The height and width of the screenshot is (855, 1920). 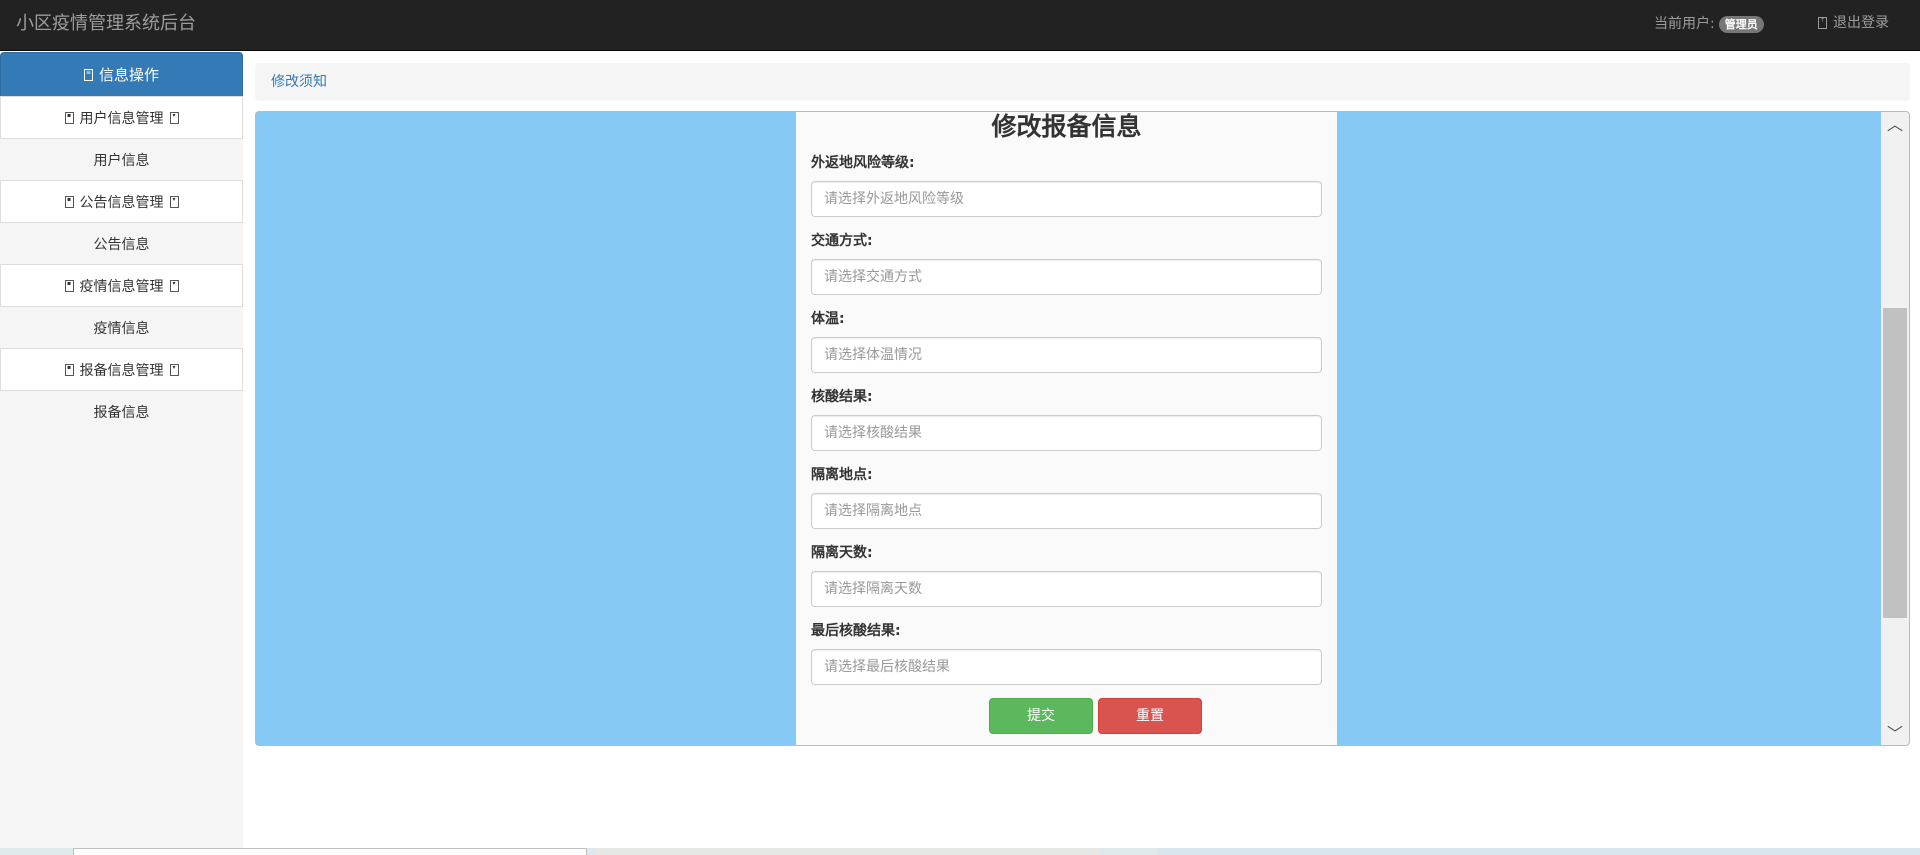 I want to click on sidebar-group-label: 公告信息管理, so click(x=121, y=202).